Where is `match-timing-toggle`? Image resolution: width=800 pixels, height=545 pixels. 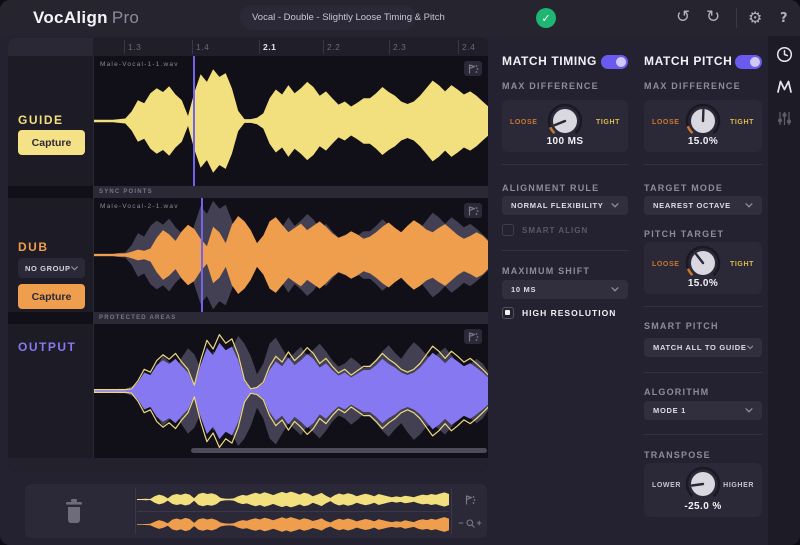
match-timing-toggle is located at coordinates (614, 62).